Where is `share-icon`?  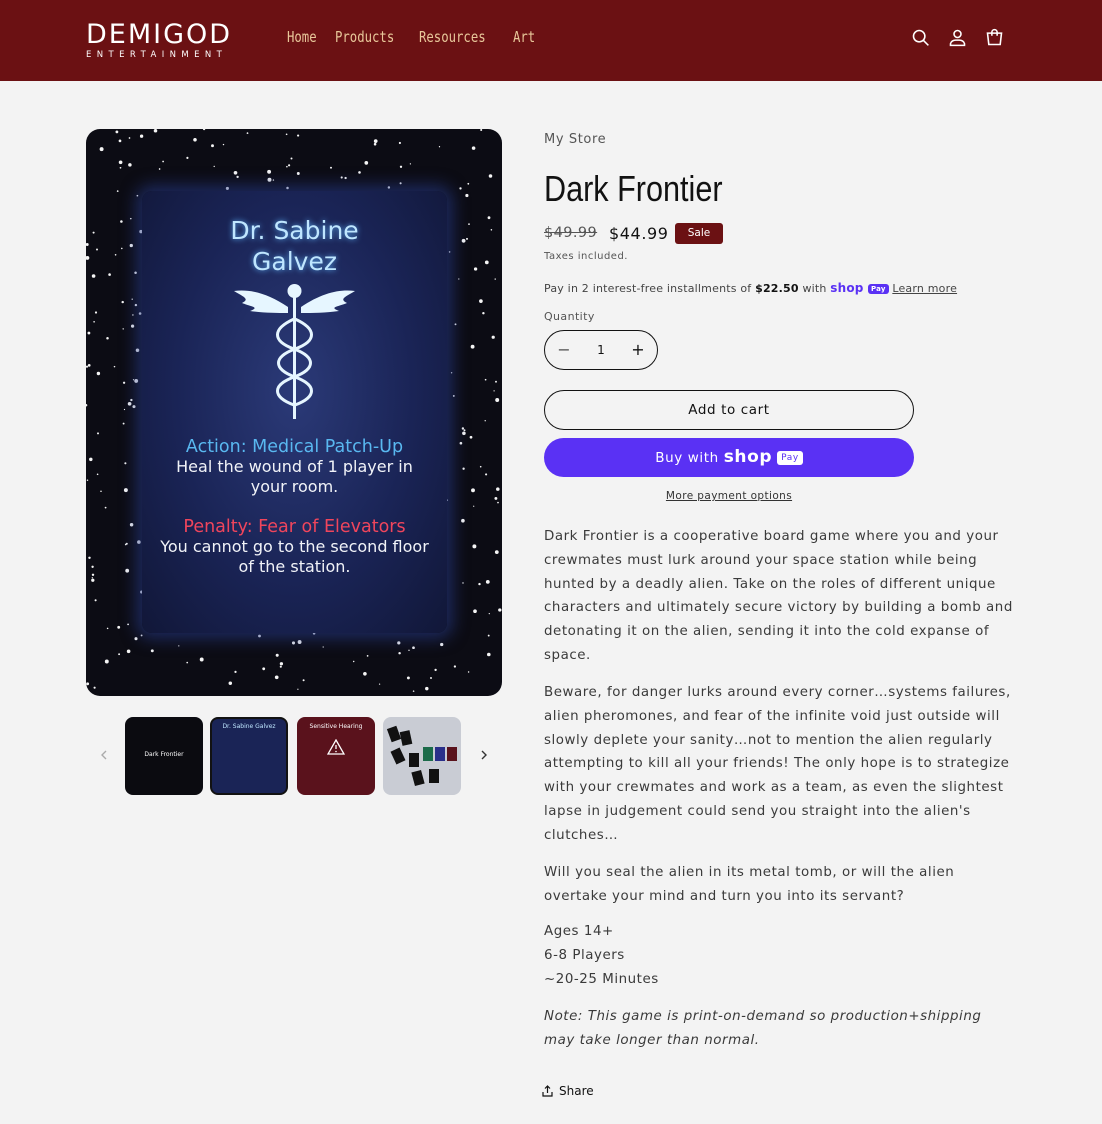
share-icon is located at coordinates (547, 1091).